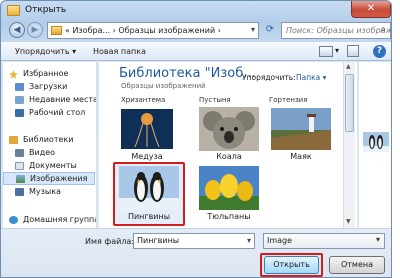 The image size is (400, 278). I want to click on filename-input: Пингвины ▾, so click(194, 241).